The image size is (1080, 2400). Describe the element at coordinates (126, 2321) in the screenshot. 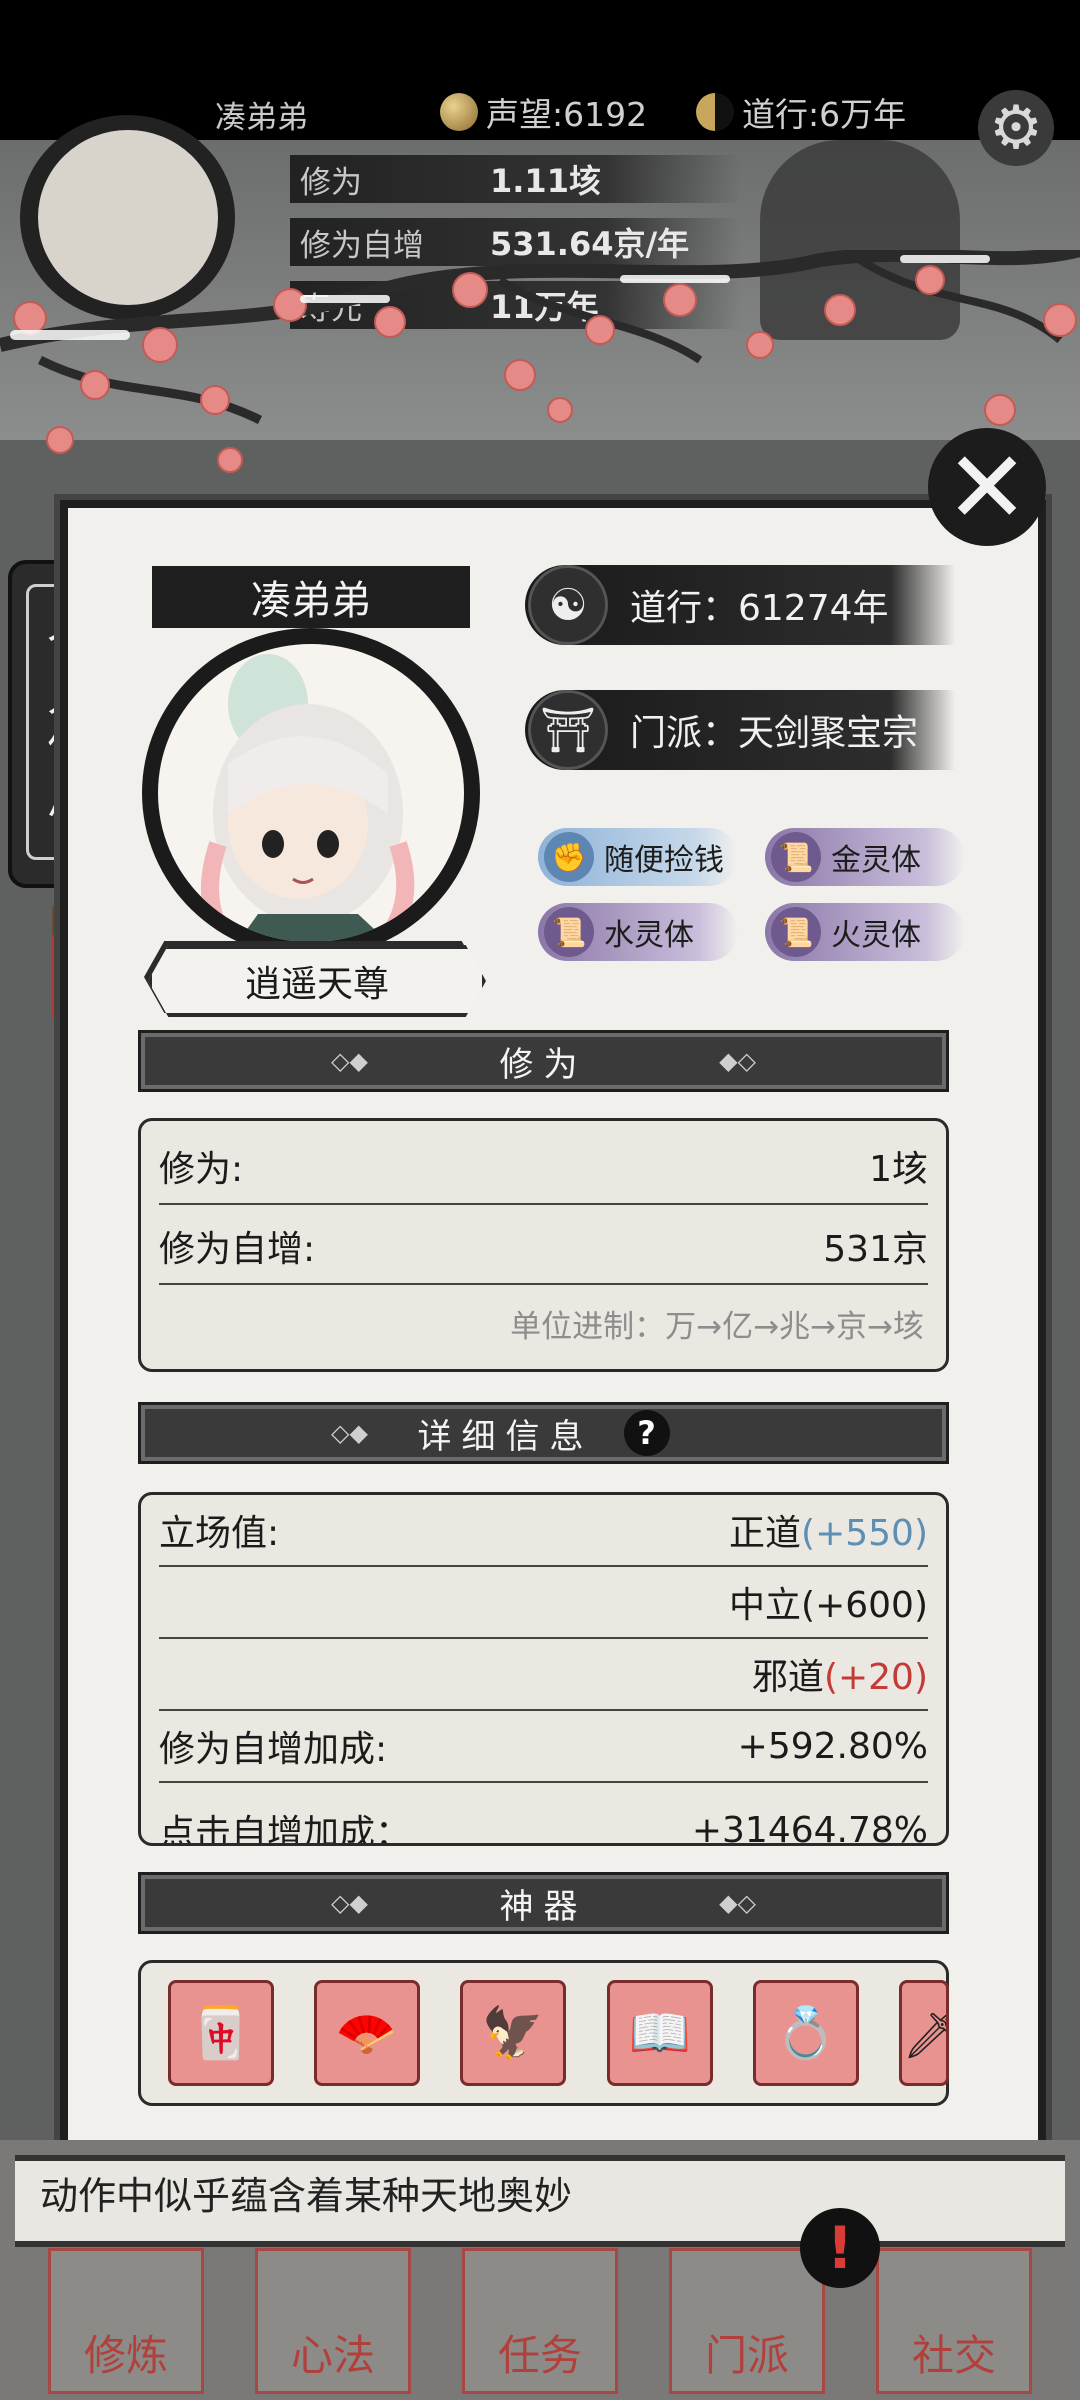

I see `nav-cultivate: 修炼` at that location.